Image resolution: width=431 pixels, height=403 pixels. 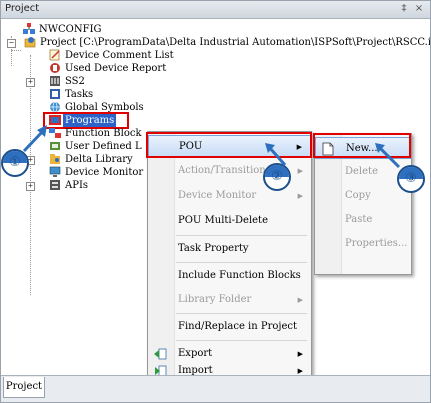 I want to click on globe-icon, so click(x=55, y=107).